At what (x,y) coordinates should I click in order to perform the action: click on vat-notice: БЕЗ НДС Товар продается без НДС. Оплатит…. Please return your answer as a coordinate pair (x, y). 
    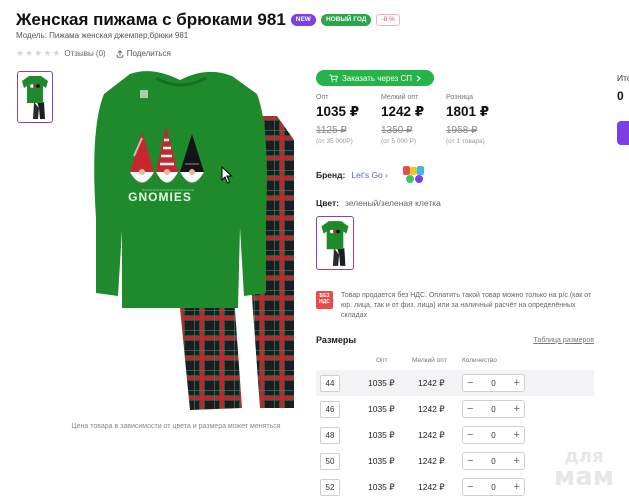
    Looking at the image, I should click on (454, 306).